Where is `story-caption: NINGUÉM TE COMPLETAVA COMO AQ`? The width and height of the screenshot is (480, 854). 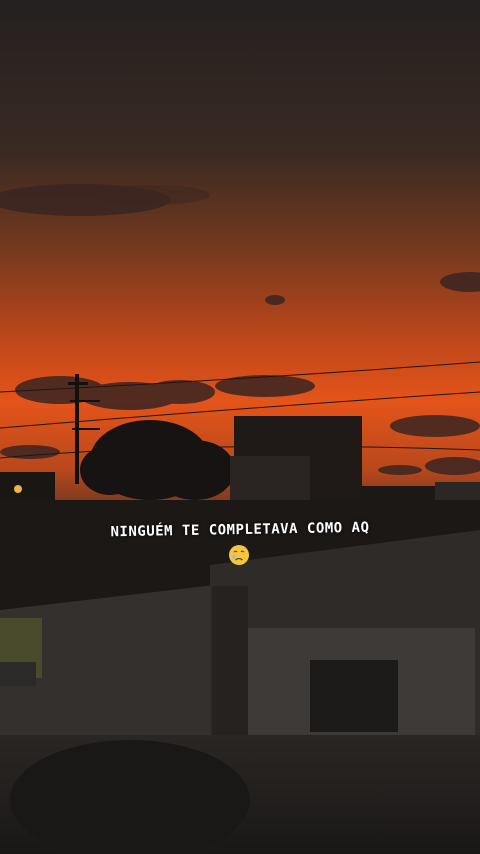
story-caption: NINGUÉM TE COMPLETAVA COMO AQ is located at coordinates (240, 530).